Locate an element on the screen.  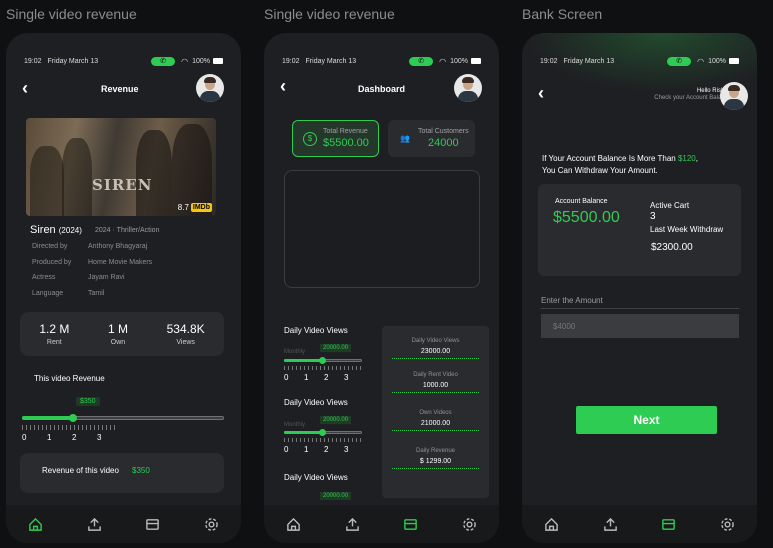
video-preview-box is located at coordinates (382, 229).